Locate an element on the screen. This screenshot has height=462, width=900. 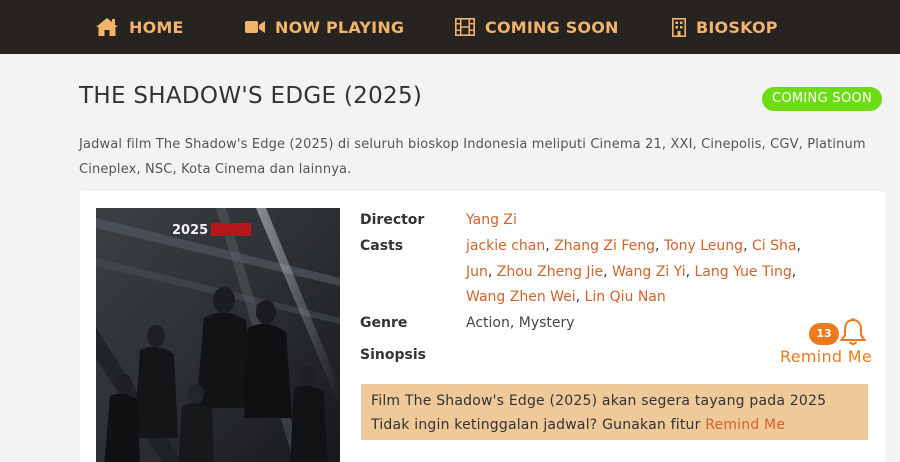
notice-remind-link: Remind Me is located at coordinates (745, 425).